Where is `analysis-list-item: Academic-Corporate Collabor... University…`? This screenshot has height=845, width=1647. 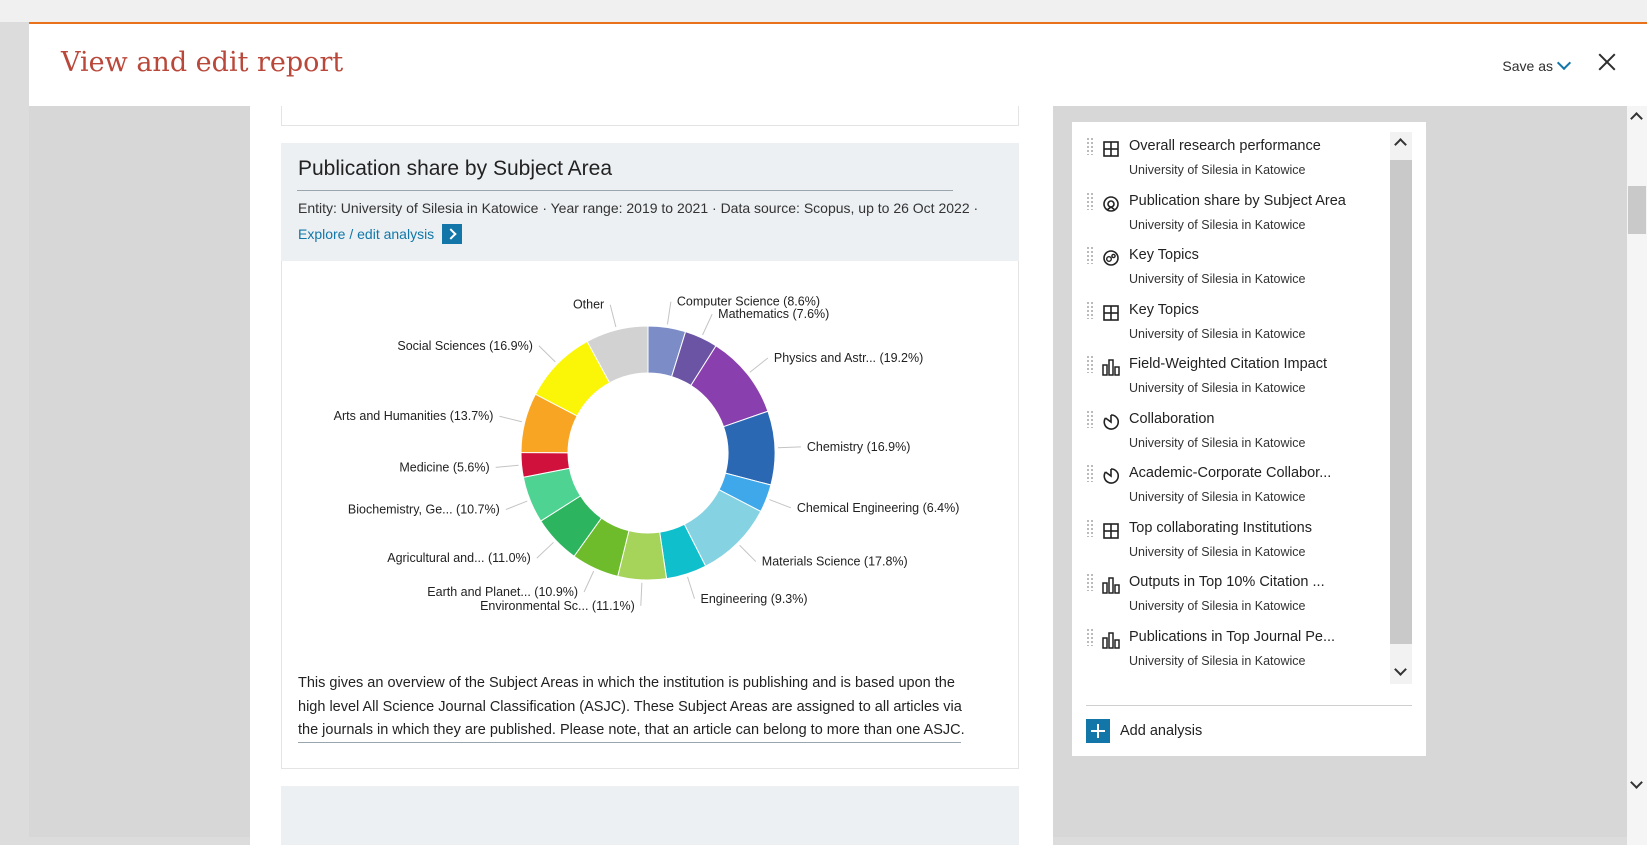
analysis-list-item: Academic-Corporate Collabor... University… is located at coordinates (1236, 487).